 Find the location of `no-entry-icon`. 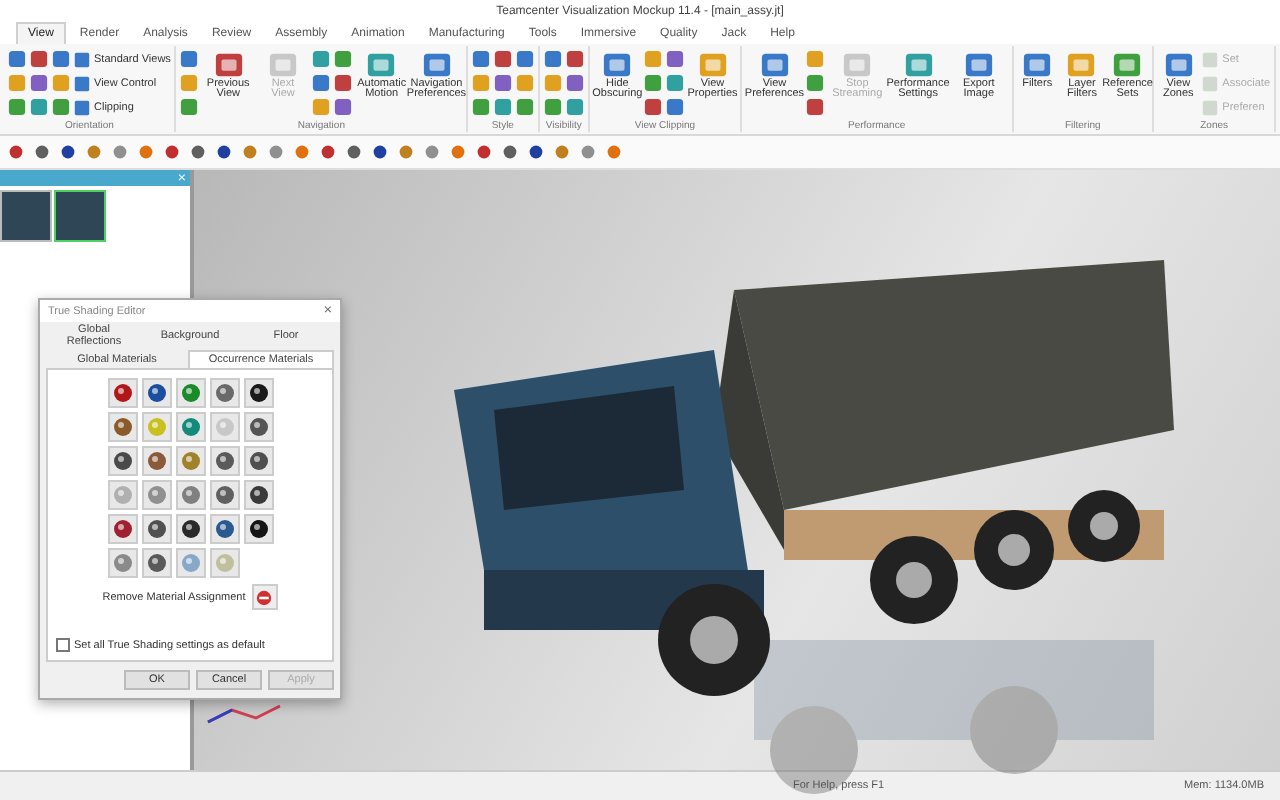

no-entry-icon is located at coordinates (264, 597).